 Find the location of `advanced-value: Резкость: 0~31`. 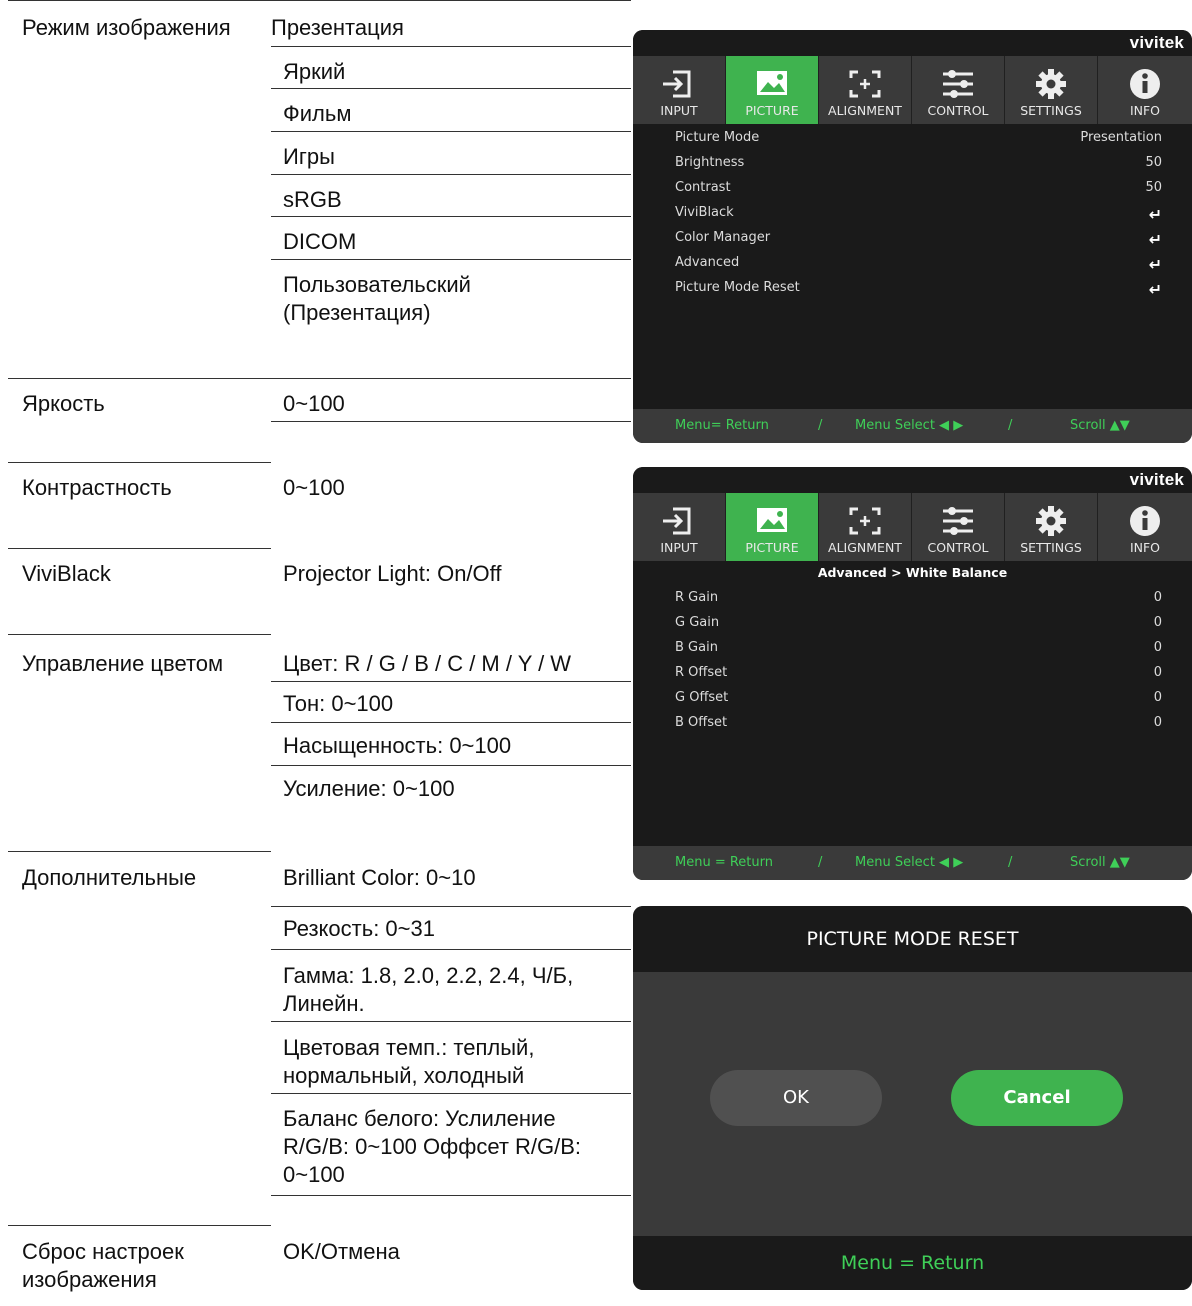

advanced-value: Резкость: 0~31 is located at coordinates (359, 928).